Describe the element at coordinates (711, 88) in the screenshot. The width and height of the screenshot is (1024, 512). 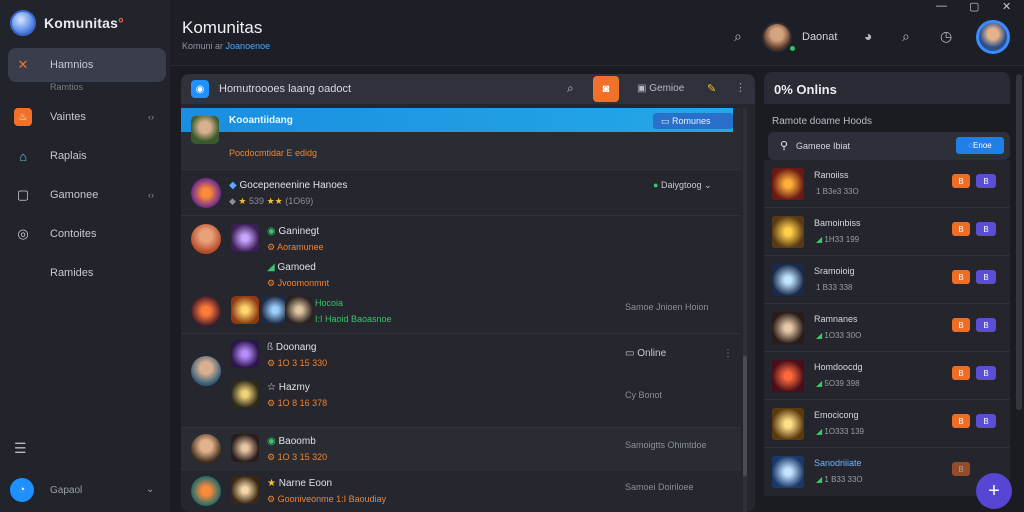
I see `lightbulb-icon: ✎` at that location.